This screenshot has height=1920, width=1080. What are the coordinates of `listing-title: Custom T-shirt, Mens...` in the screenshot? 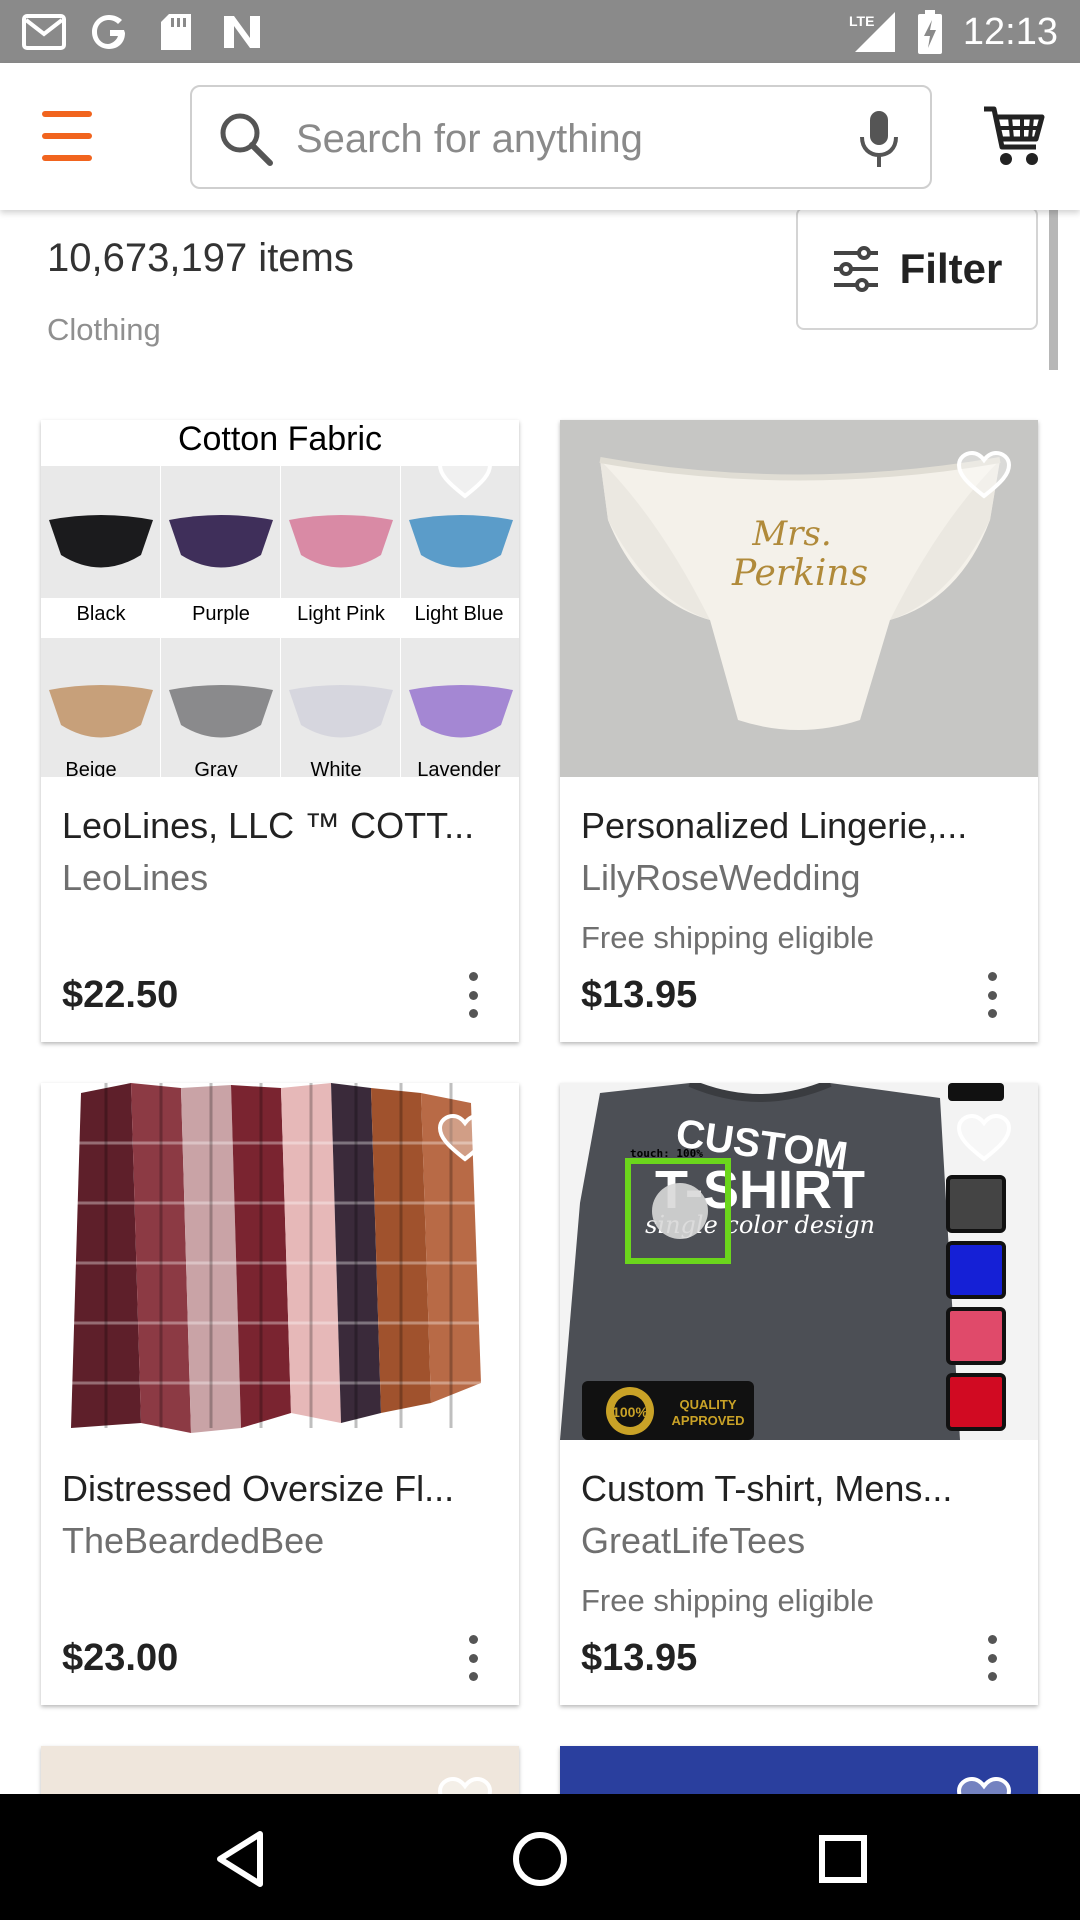 It's located at (767, 1488).